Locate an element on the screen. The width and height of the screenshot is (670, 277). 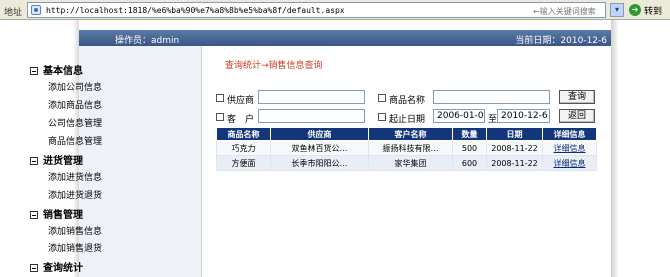
sidebar-group-label: 查询统计 is located at coordinates (63, 268).